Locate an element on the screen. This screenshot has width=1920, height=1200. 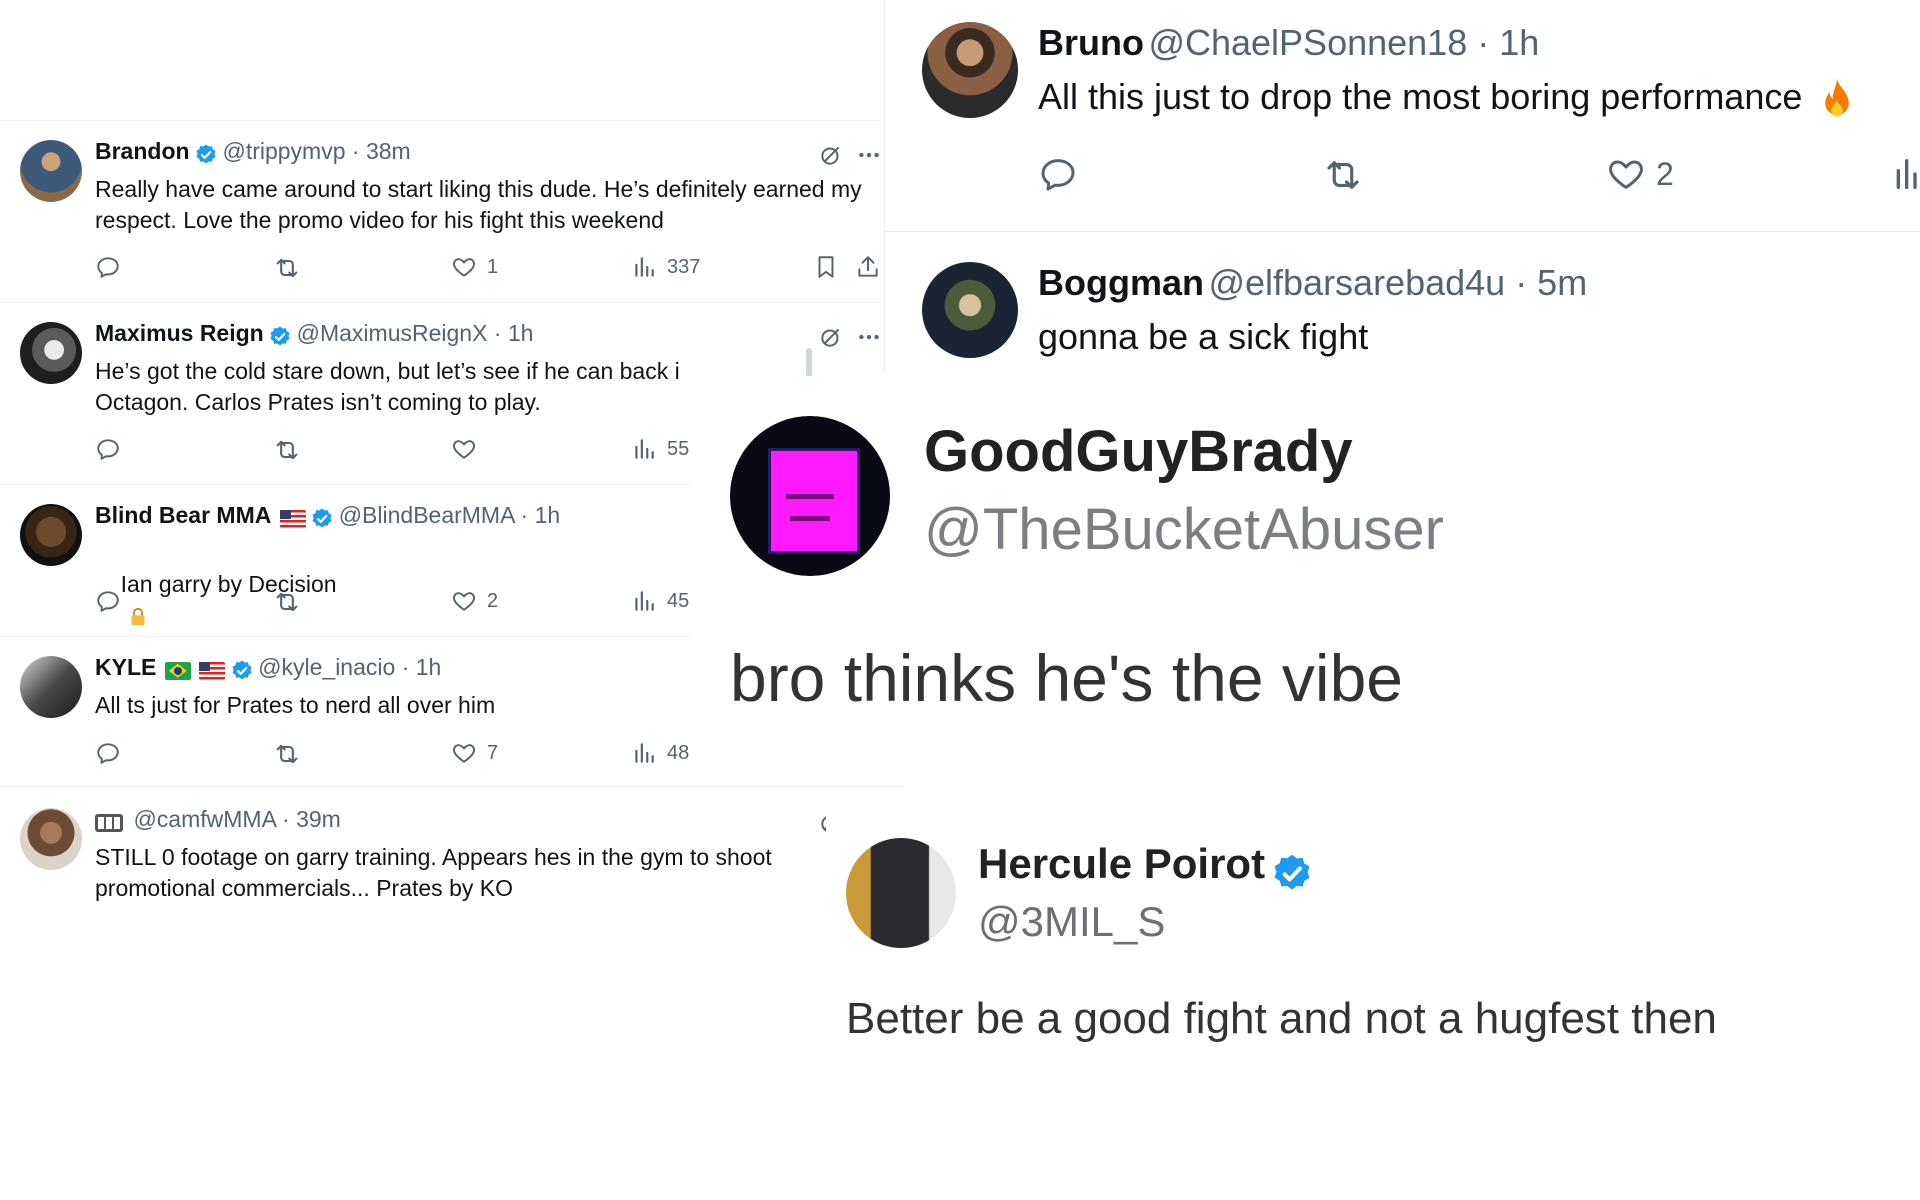
handle: @ChaelPSonnen18 · 1h is located at coordinates (1343, 42).